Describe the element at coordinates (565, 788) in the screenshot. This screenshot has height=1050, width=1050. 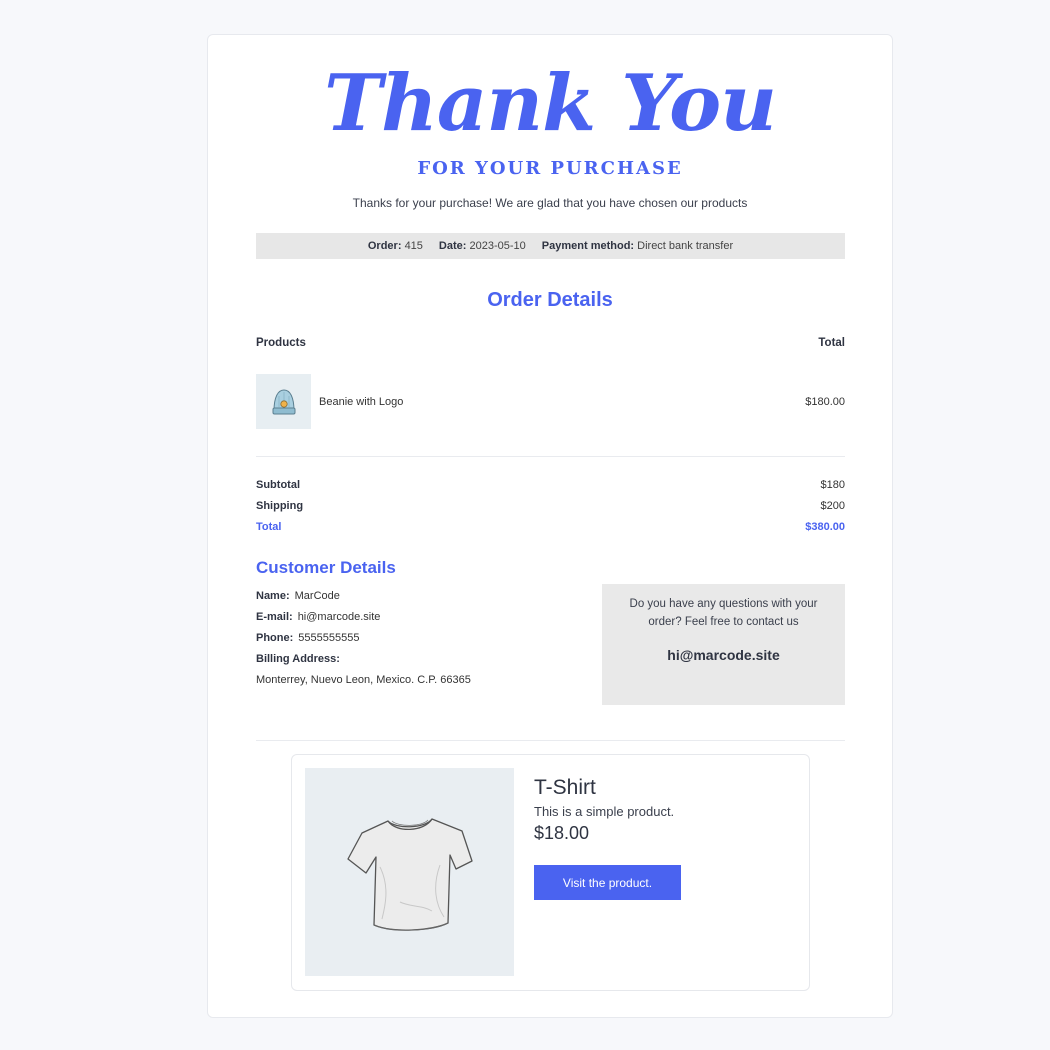
I see `product-title: T-Shirt` at that location.